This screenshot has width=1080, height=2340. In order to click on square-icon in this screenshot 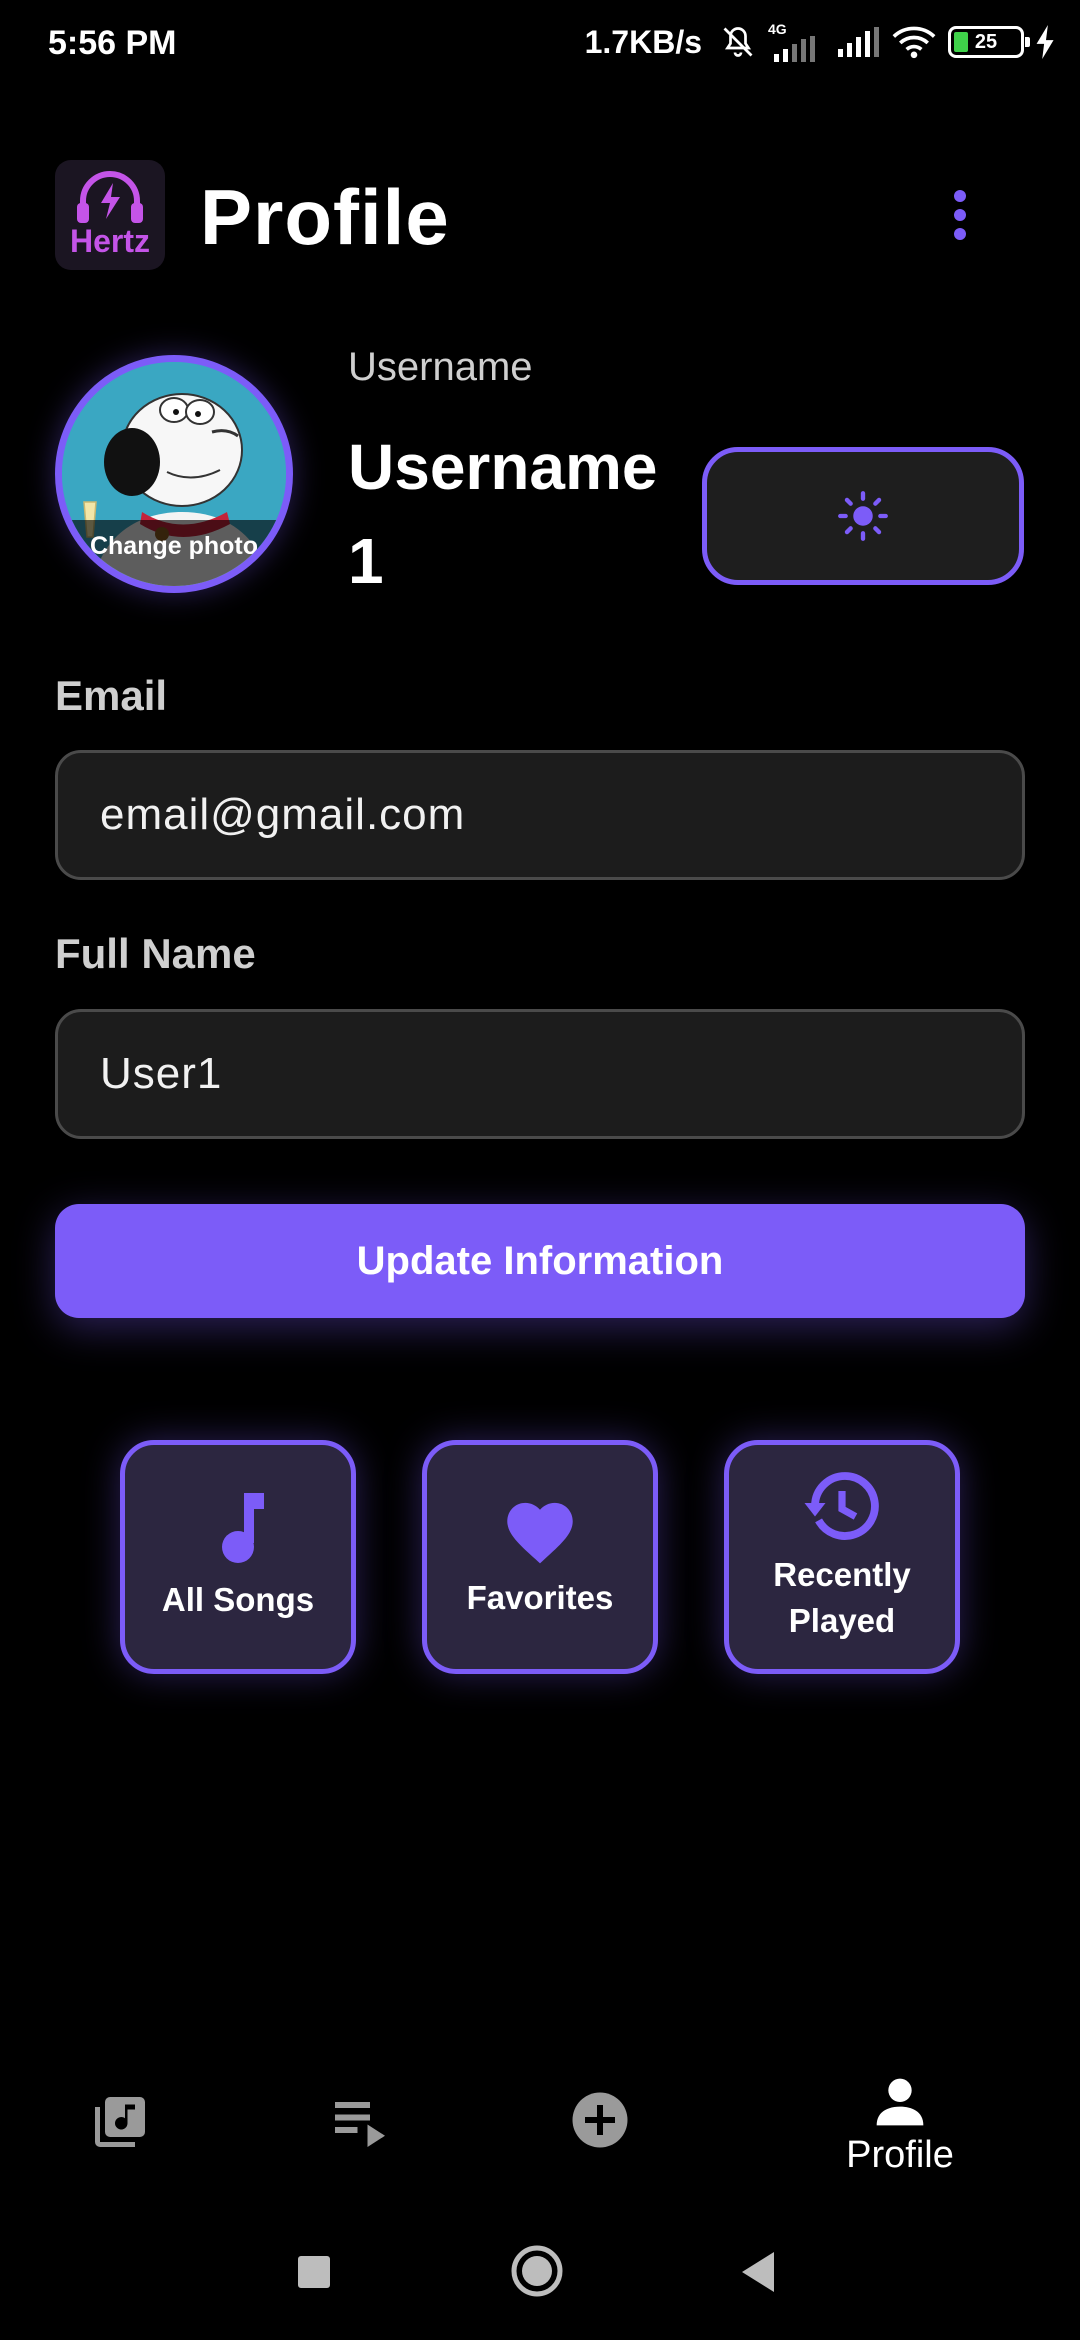, I will do `click(314, 2272)`.